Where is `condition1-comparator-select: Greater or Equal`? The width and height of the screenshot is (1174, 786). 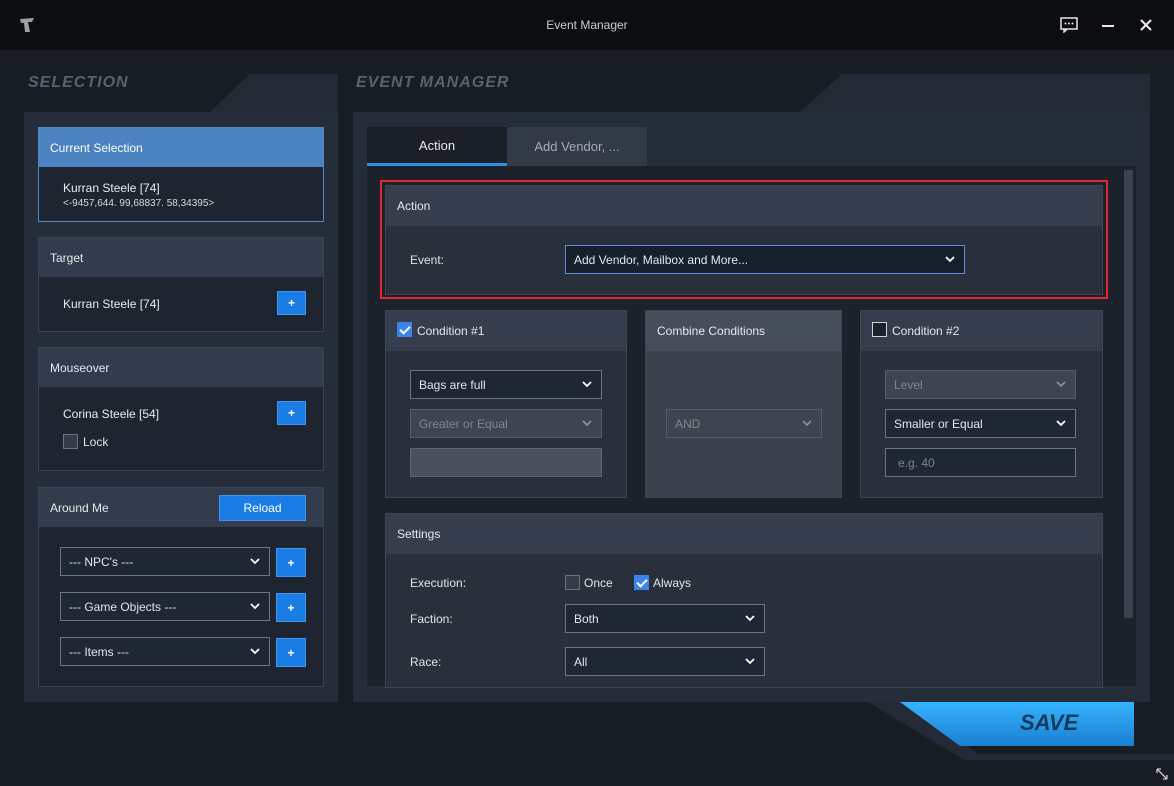 condition1-comparator-select: Greater or Equal is located at coordinates (506, 423).